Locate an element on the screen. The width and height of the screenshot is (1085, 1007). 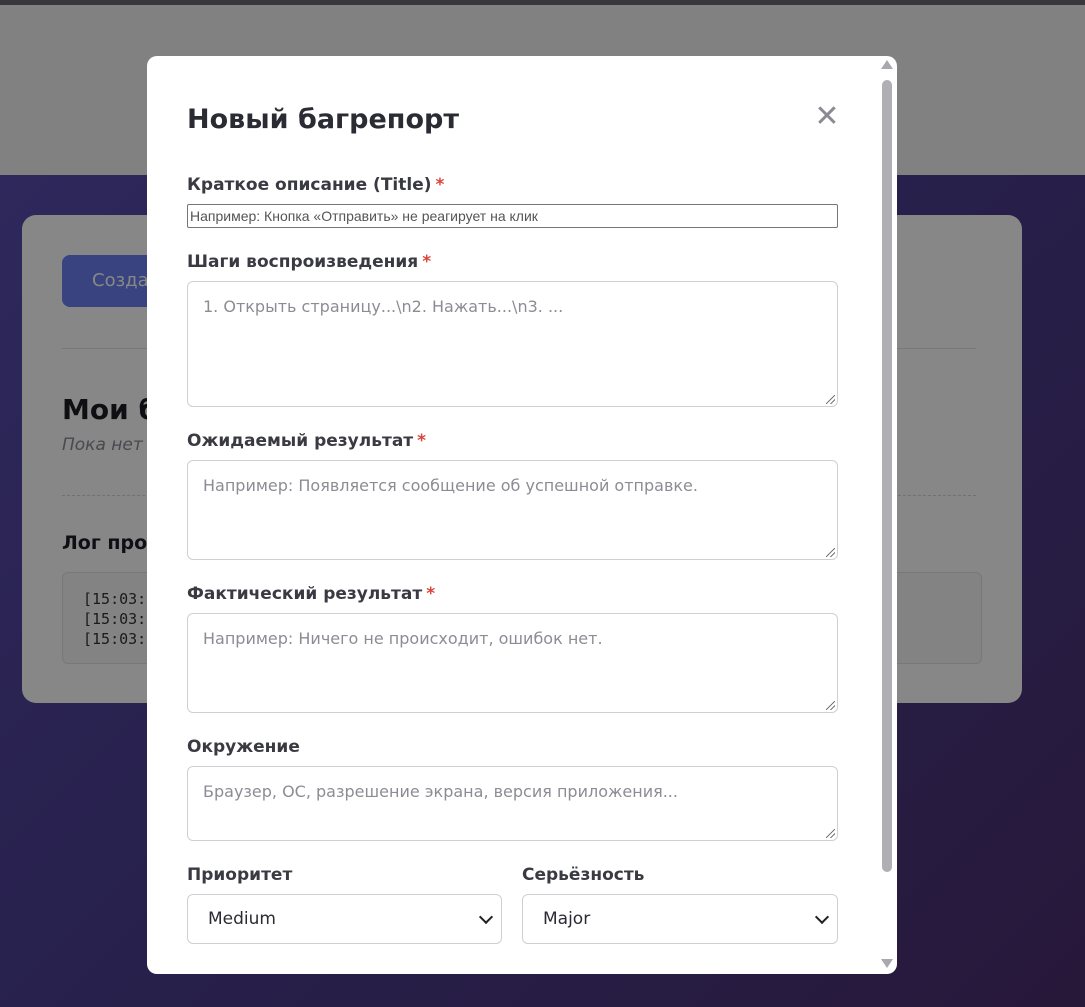
severity-label: Серьёзность is located at coordinates (583, 875).